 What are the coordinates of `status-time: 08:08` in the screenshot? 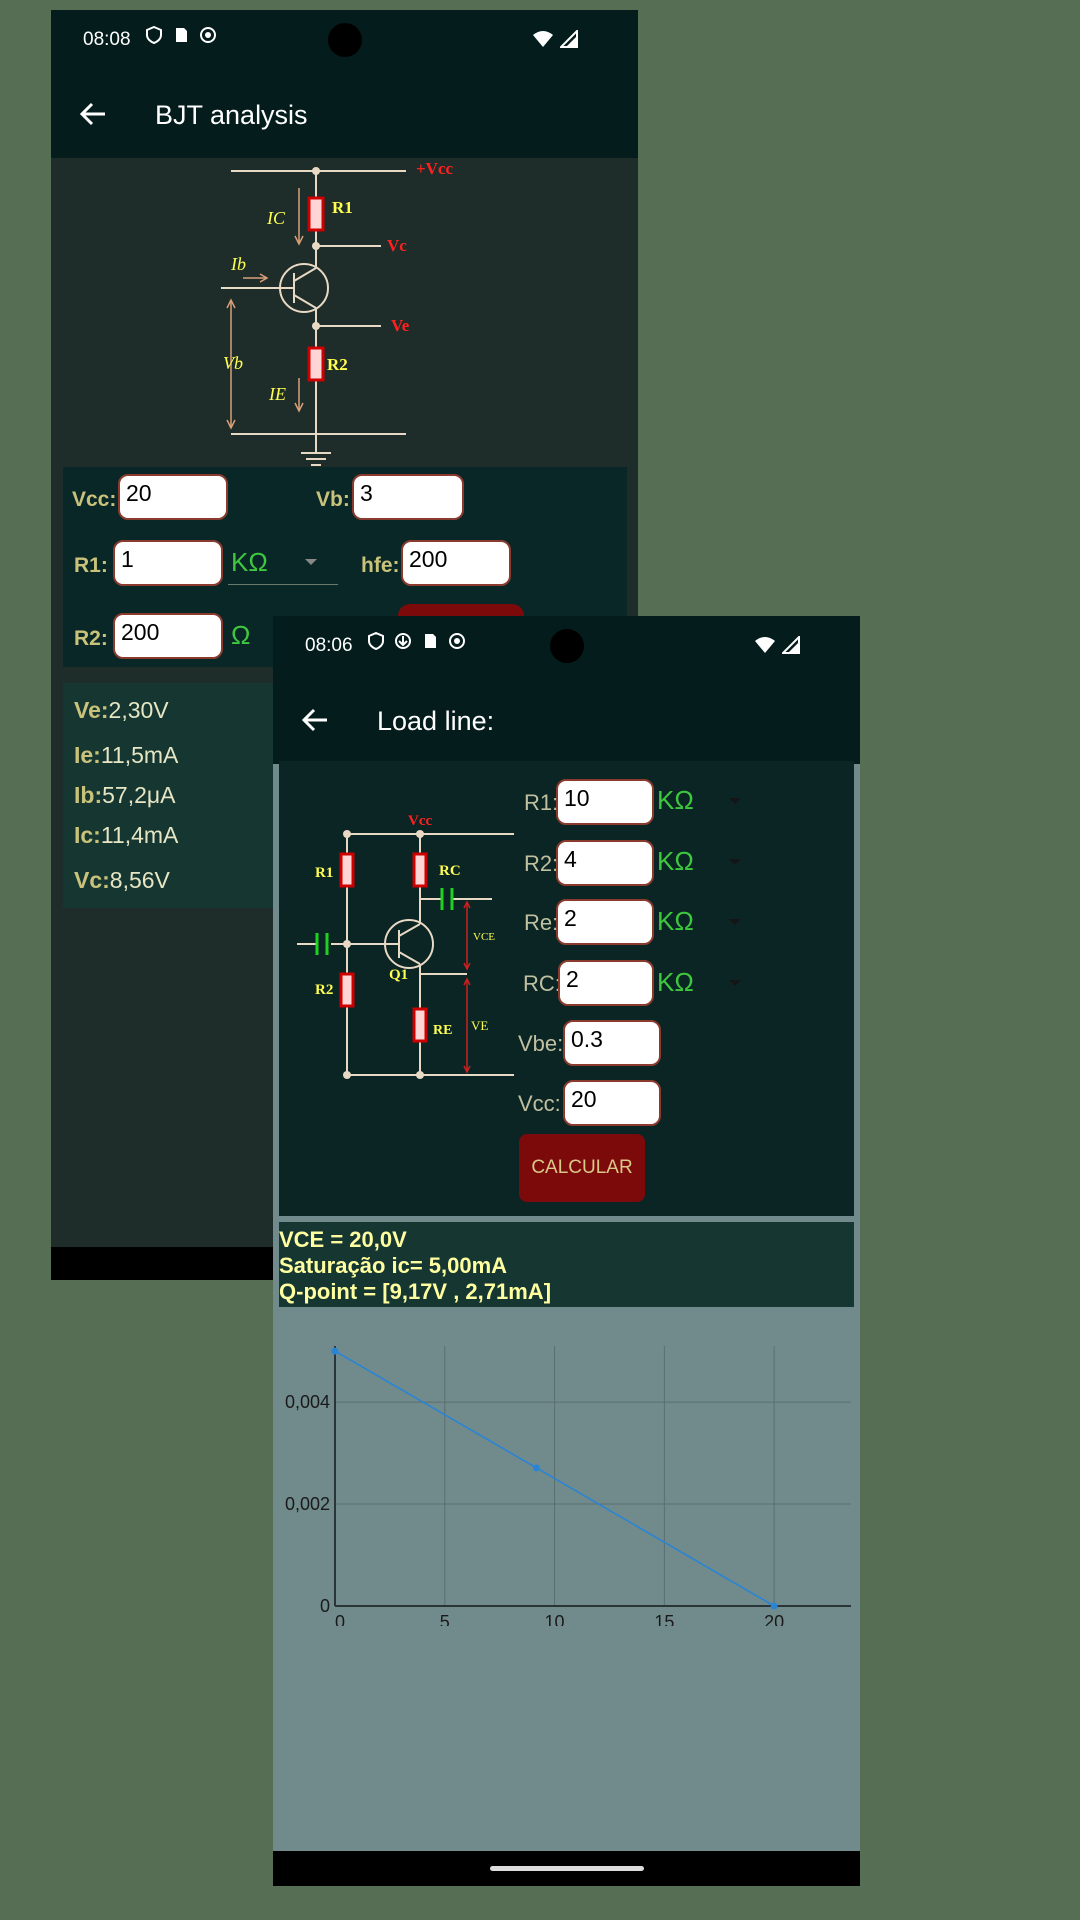 It's located at (107, 39).